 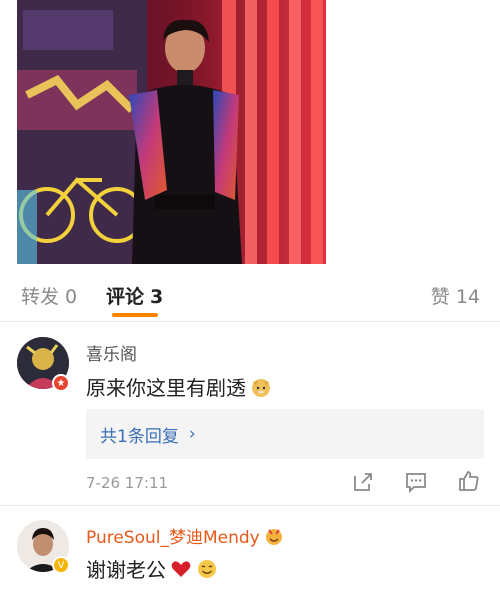 I want to click on chevron-right-icon: ›, so click(x=192, y=434).